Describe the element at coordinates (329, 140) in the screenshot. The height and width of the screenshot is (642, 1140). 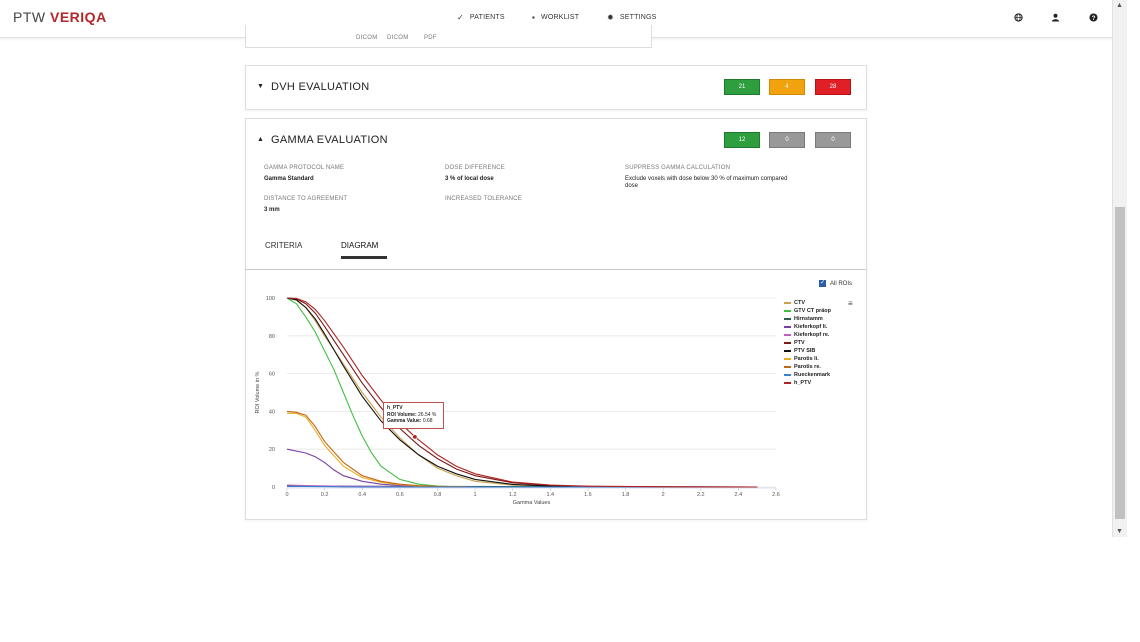
I see `gamma-title: GAMMA EVALUATION` at that location.